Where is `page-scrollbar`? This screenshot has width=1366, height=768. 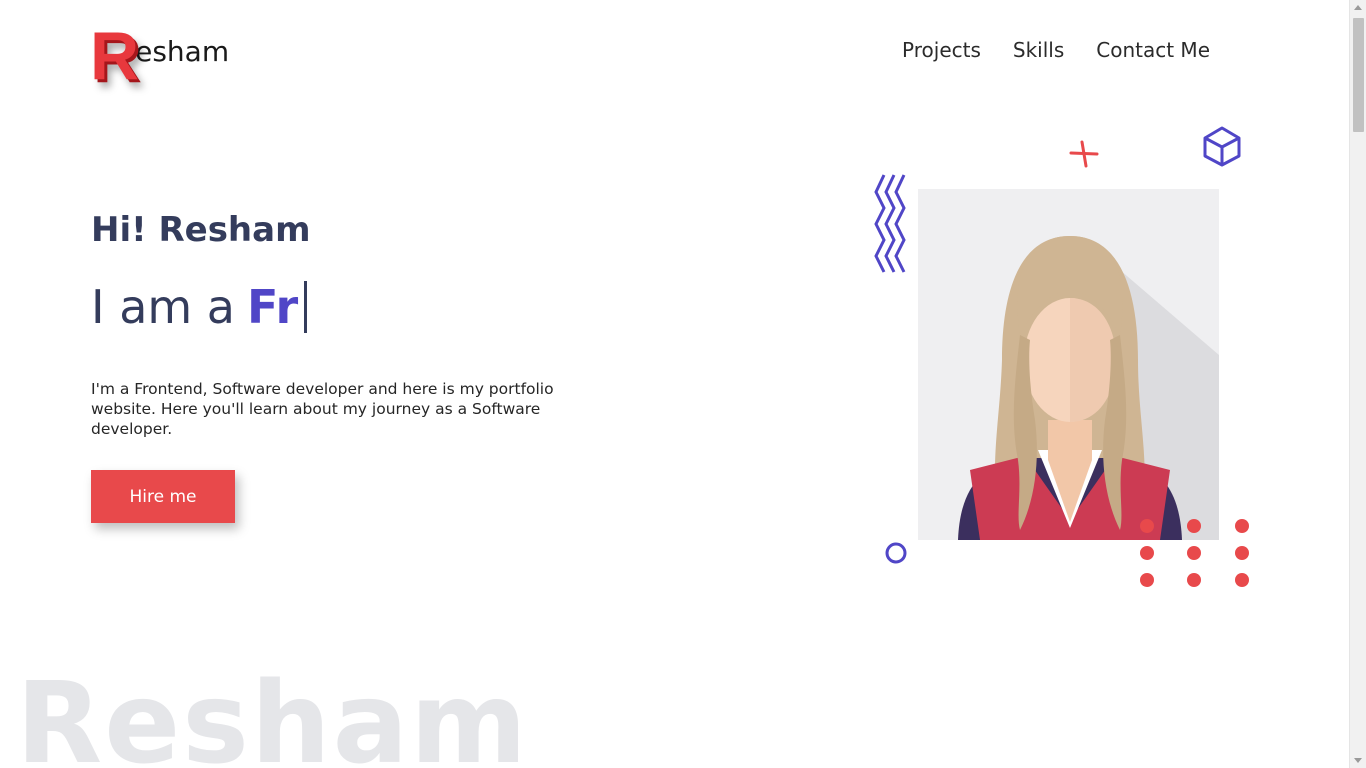
page-scrollbar is located at coordinates (1357, 384).